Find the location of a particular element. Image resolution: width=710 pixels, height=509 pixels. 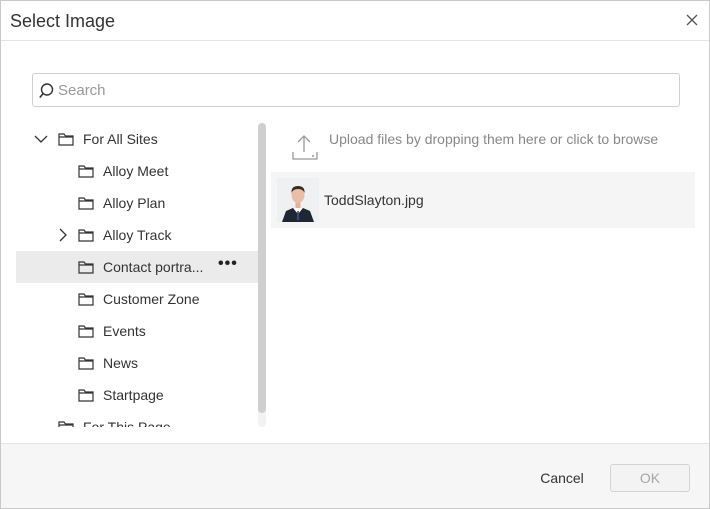

chevron-down-icon is located at coordinates (41, 139).